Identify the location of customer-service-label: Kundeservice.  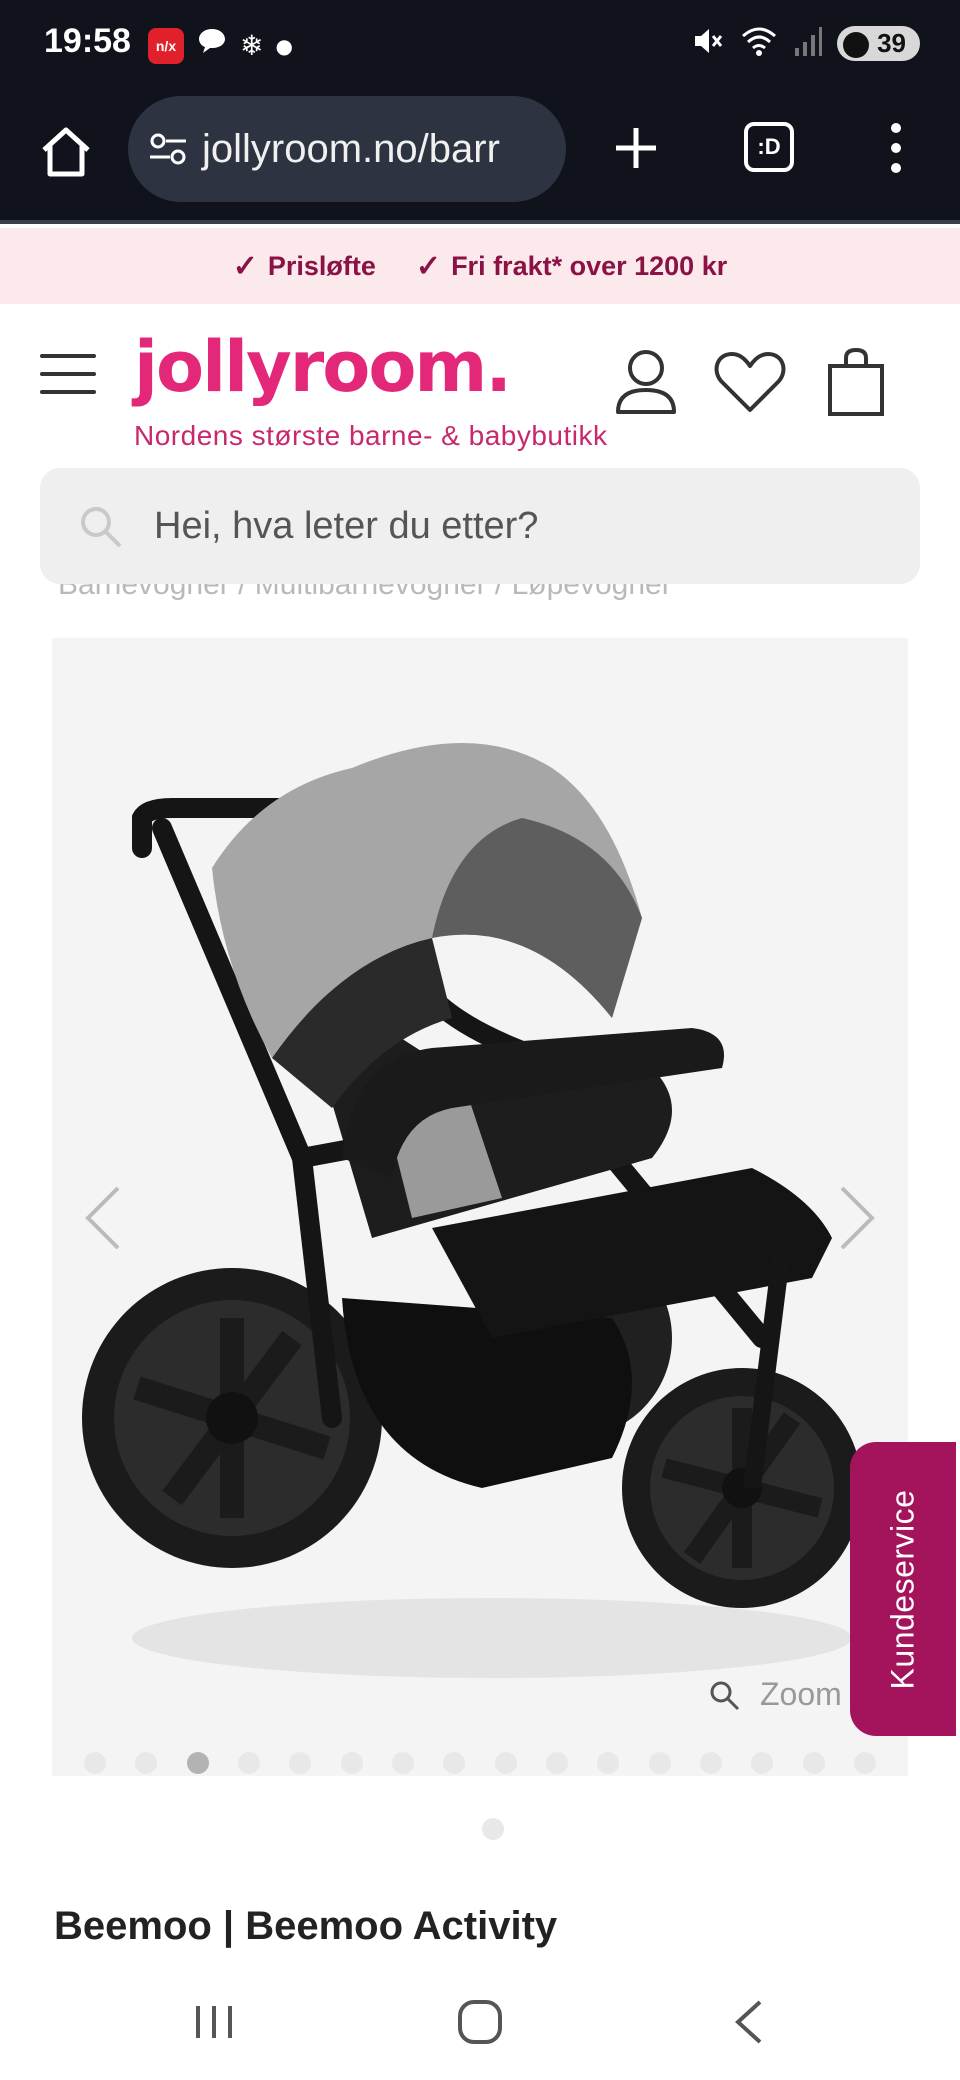
(902, 1589).